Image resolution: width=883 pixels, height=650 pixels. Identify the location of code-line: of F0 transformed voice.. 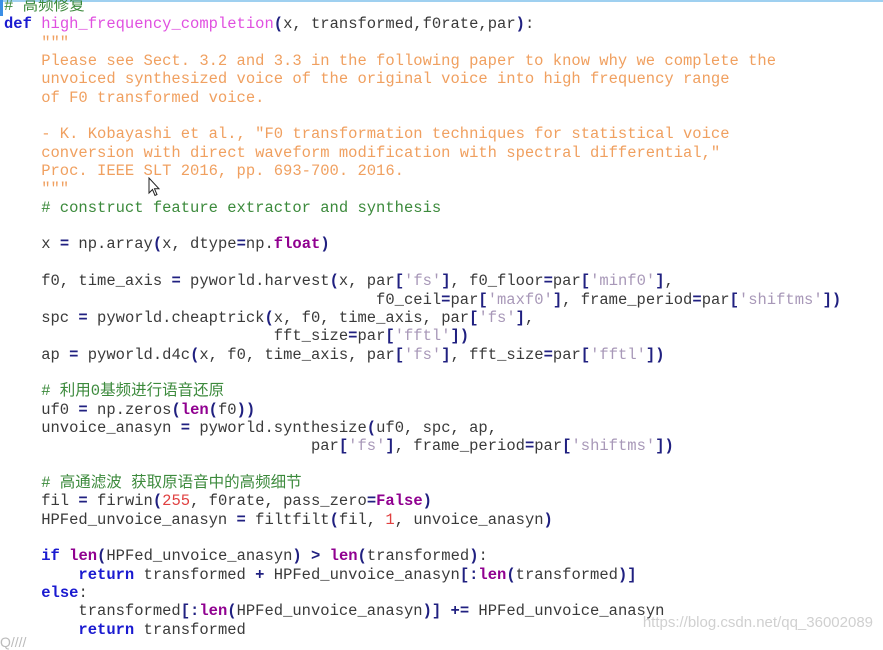
(422, 98).